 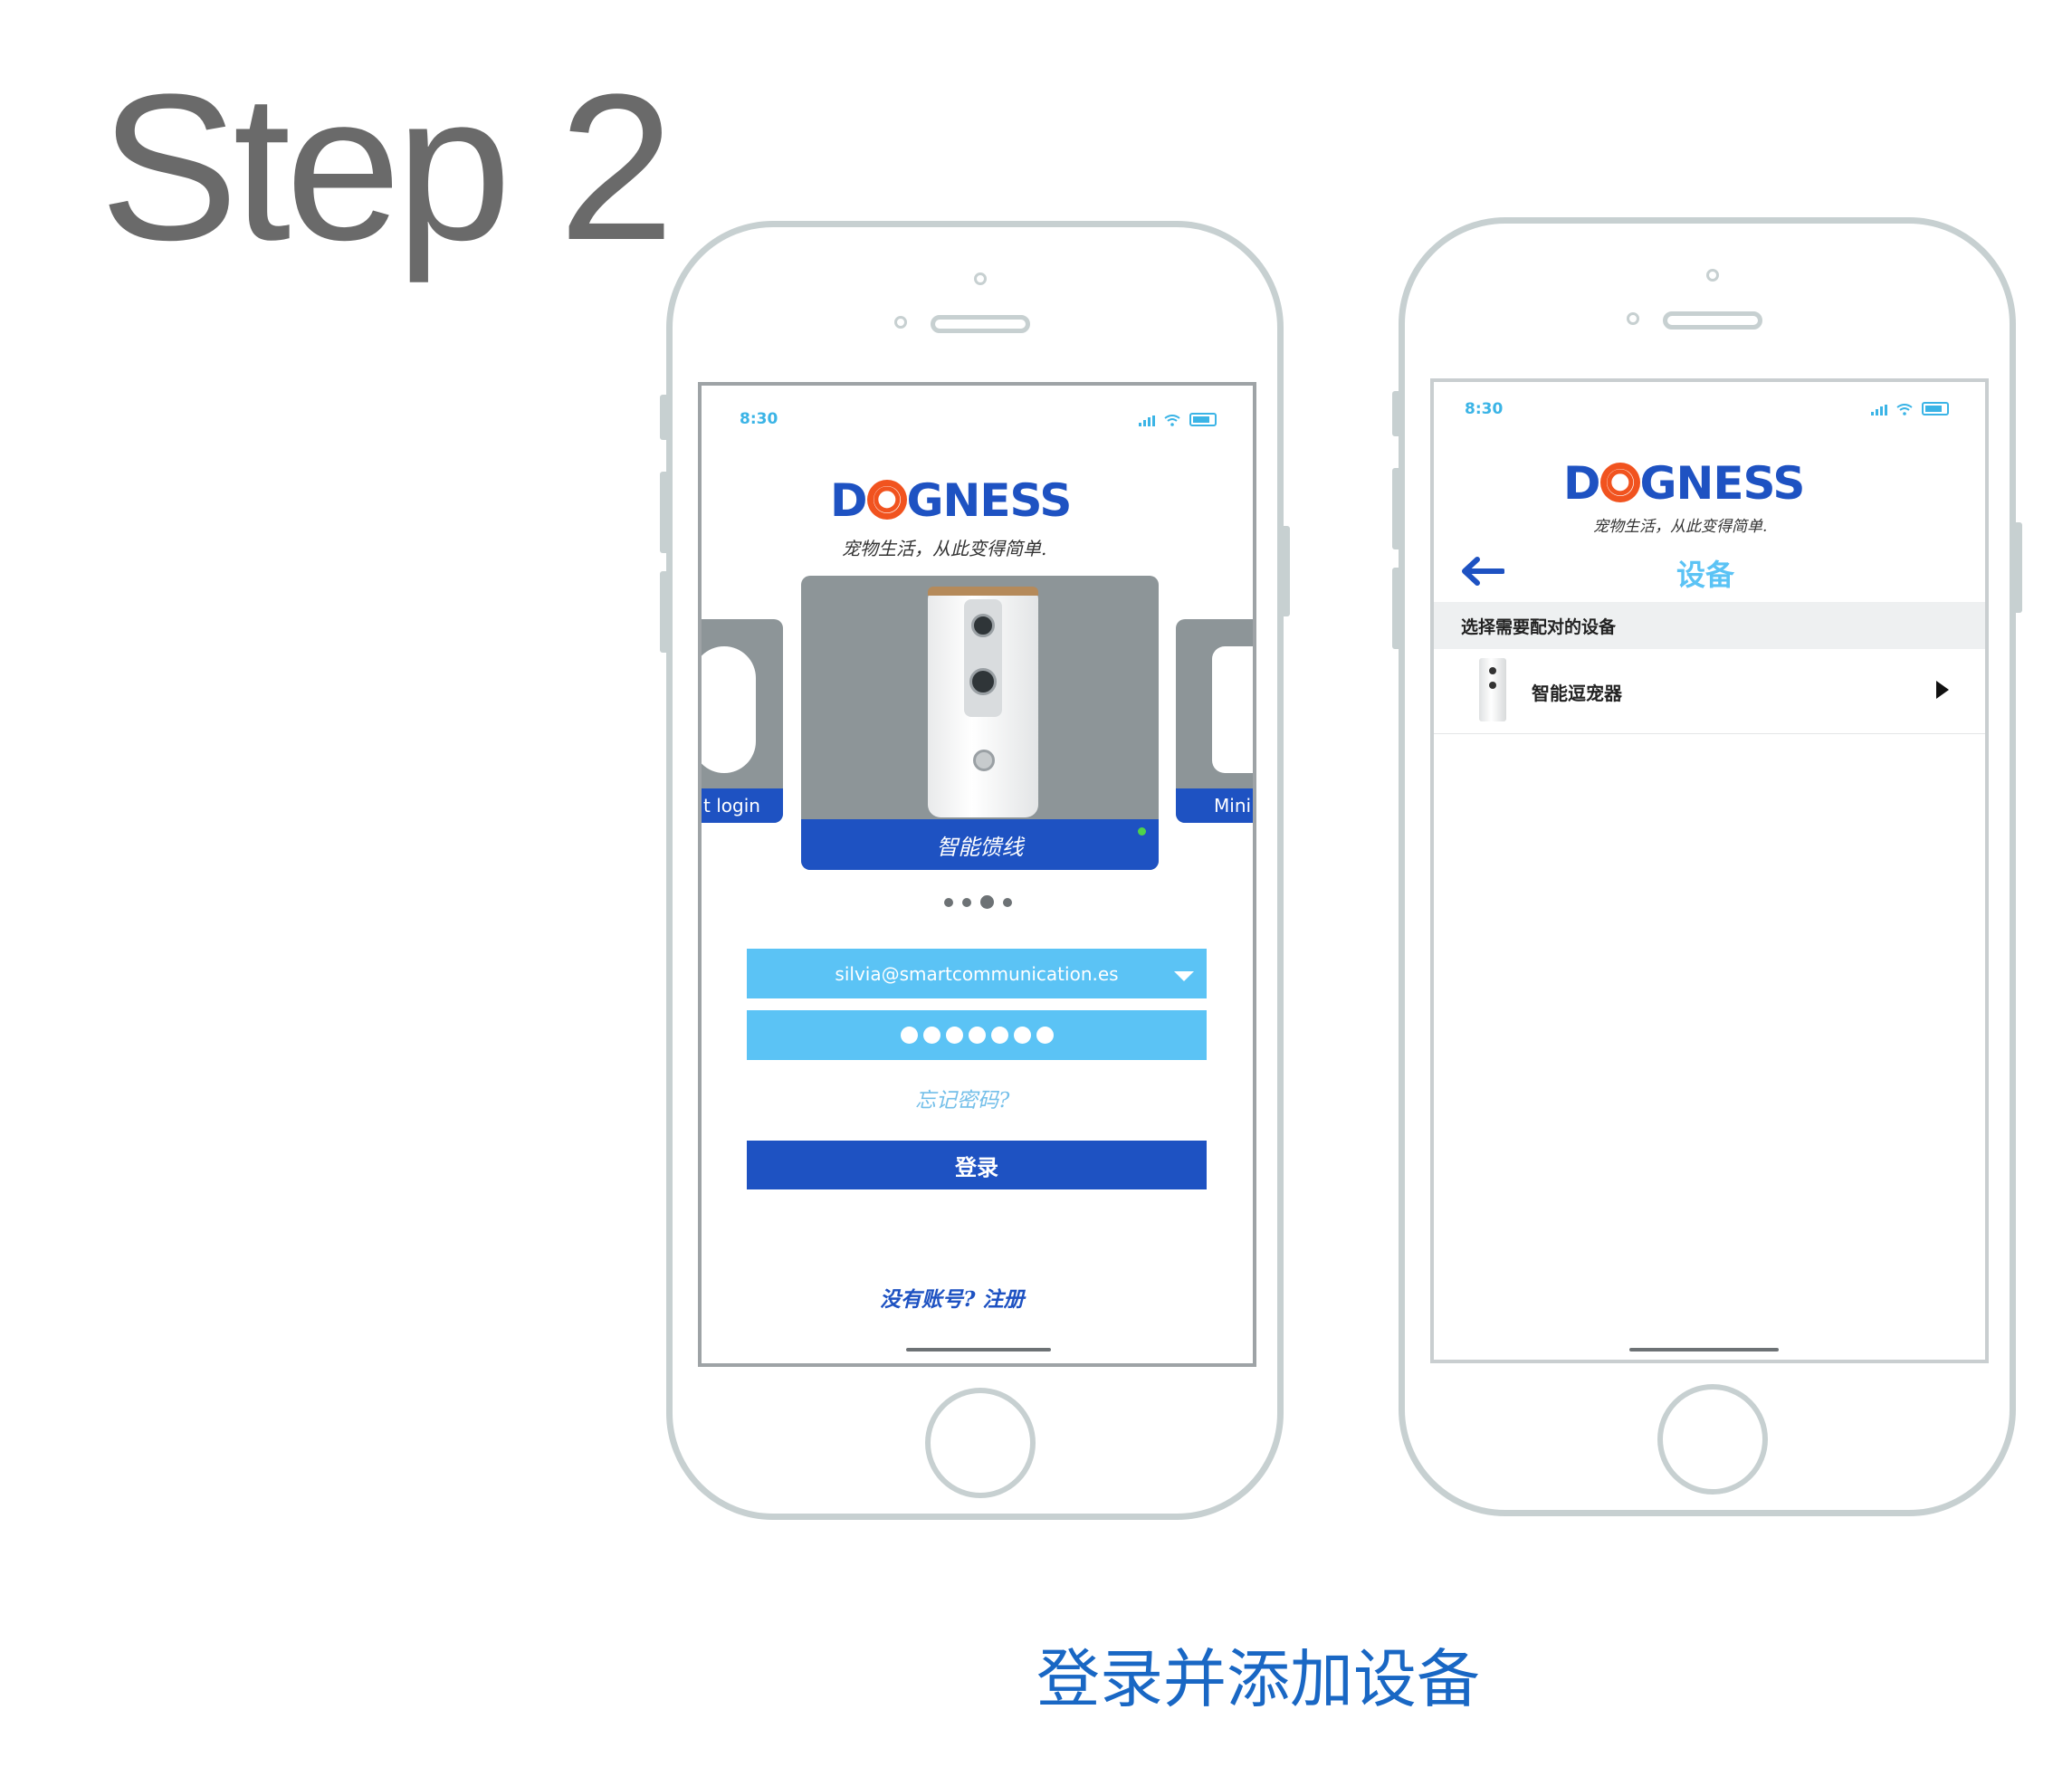 What do you see at coordinates (983, 625) in the screenshot?
I see `camera-lens` at bounding box center [983, 625].